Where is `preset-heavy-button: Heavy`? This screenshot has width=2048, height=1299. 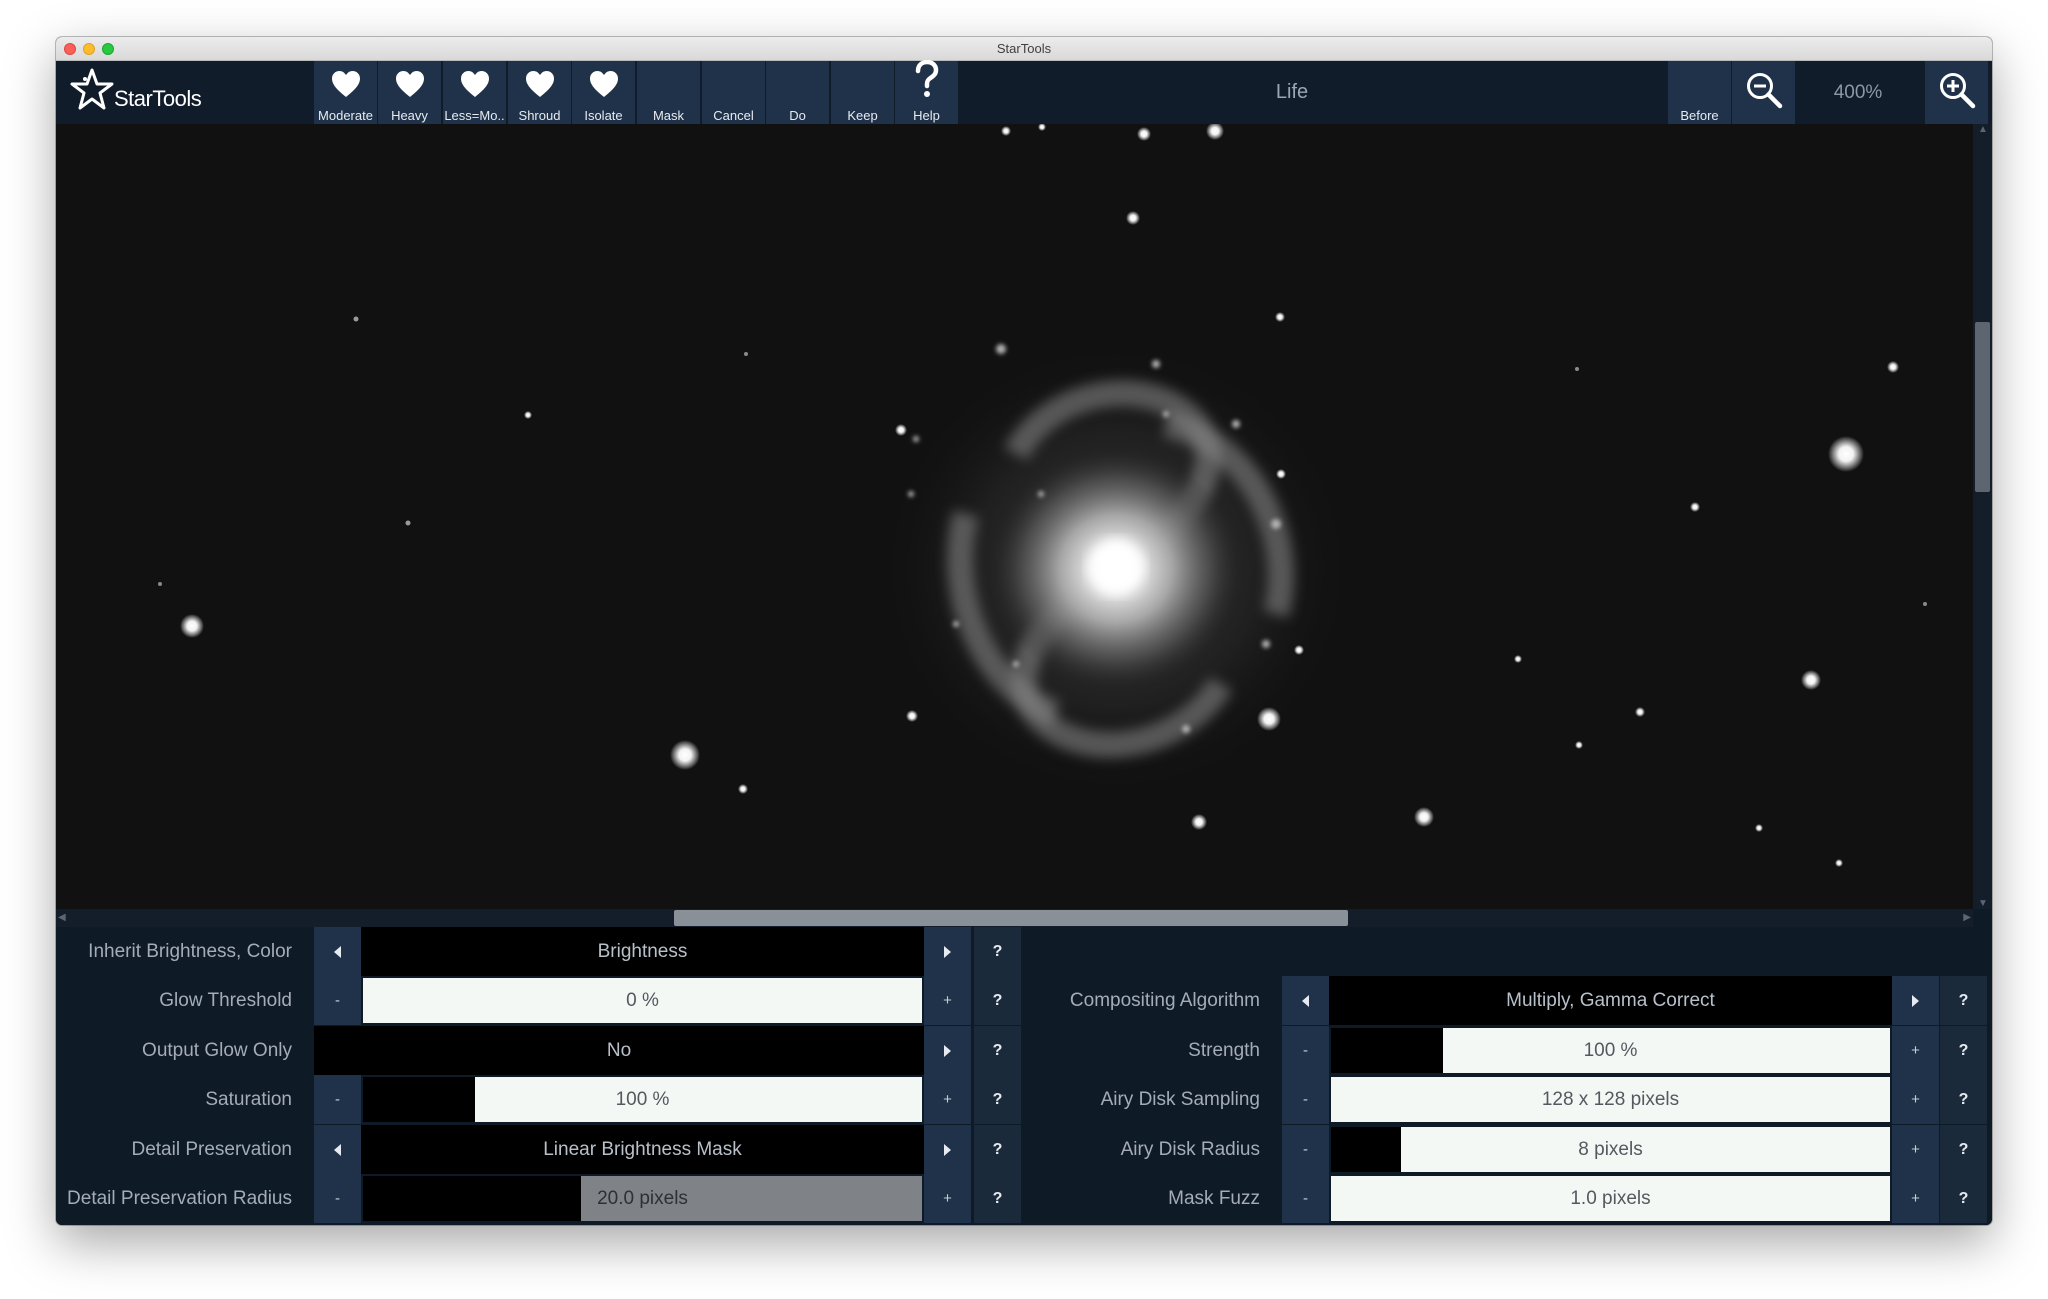
preset-heavy-button: Heavy is located at coordinates (409, 92).